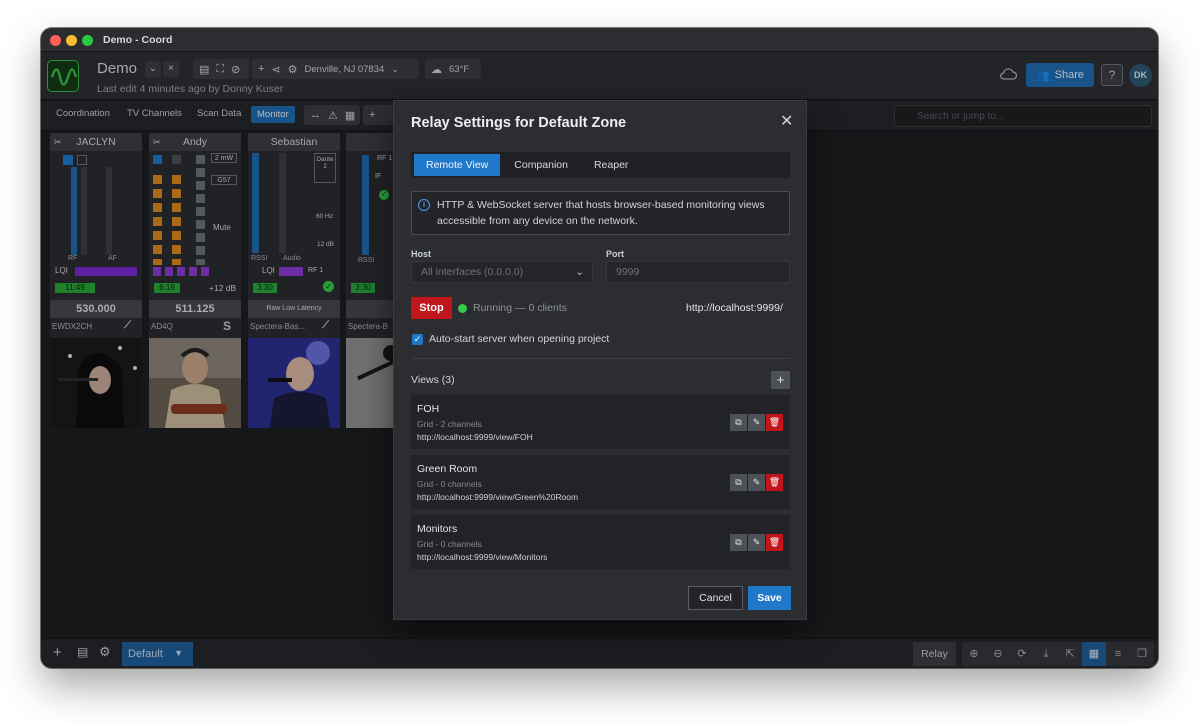  What do you see at coordinates (519, 123) in the screenshot?
I see `dialog-title: Relay Settings for Default Zone` at bounding box center [519, 123].